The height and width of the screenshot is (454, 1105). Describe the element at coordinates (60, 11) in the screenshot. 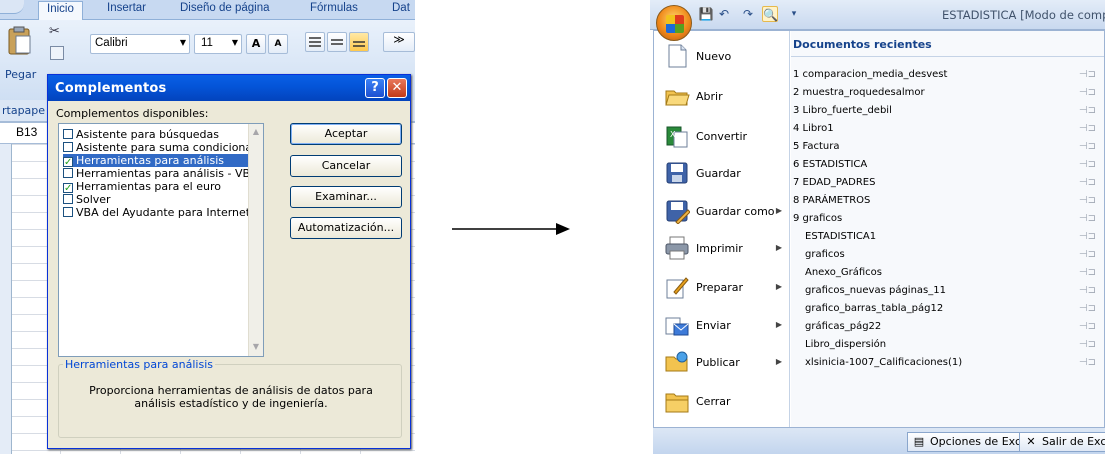

I see `tab-inicio: Inicio` at that location.